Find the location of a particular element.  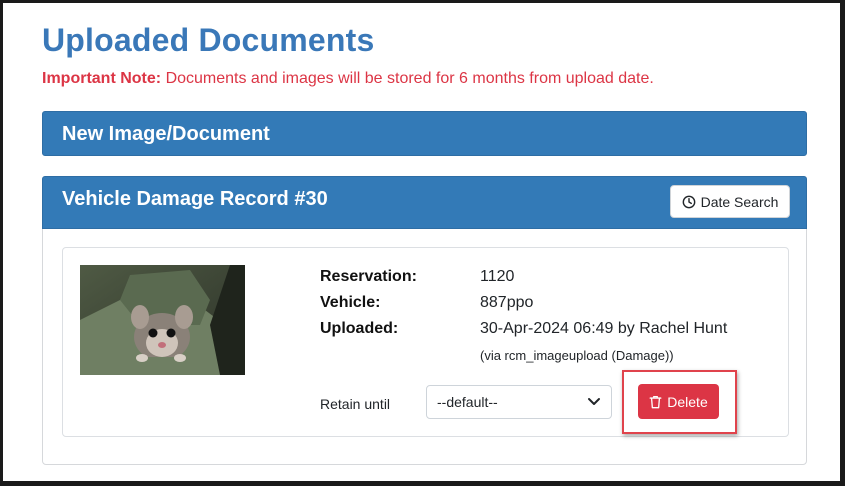

important-note-label: Important Note: is located at coordinates (102, 78).